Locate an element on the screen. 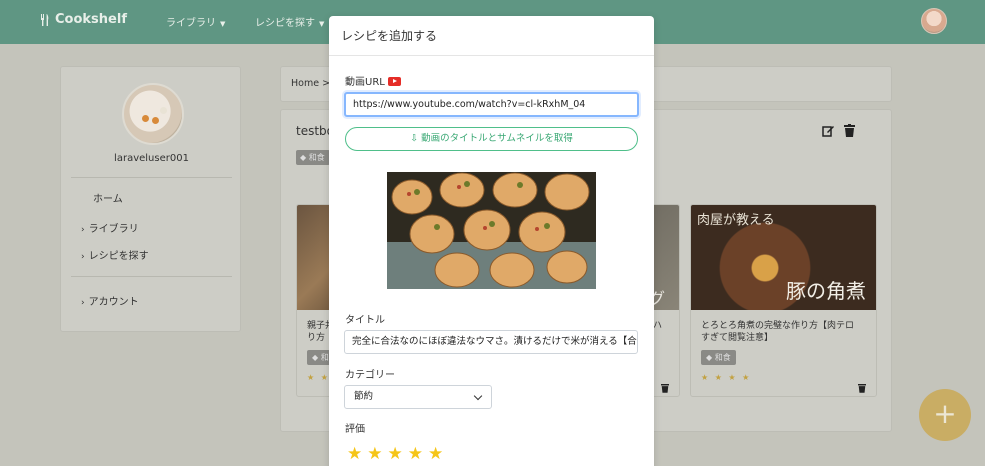 This screenshot has width=985, height=466. recipe-title-value: 完全に合法なのにほぼ違法なウマさ。漬けるだけで米が消える【合法 is located at coordinates (495, 341).